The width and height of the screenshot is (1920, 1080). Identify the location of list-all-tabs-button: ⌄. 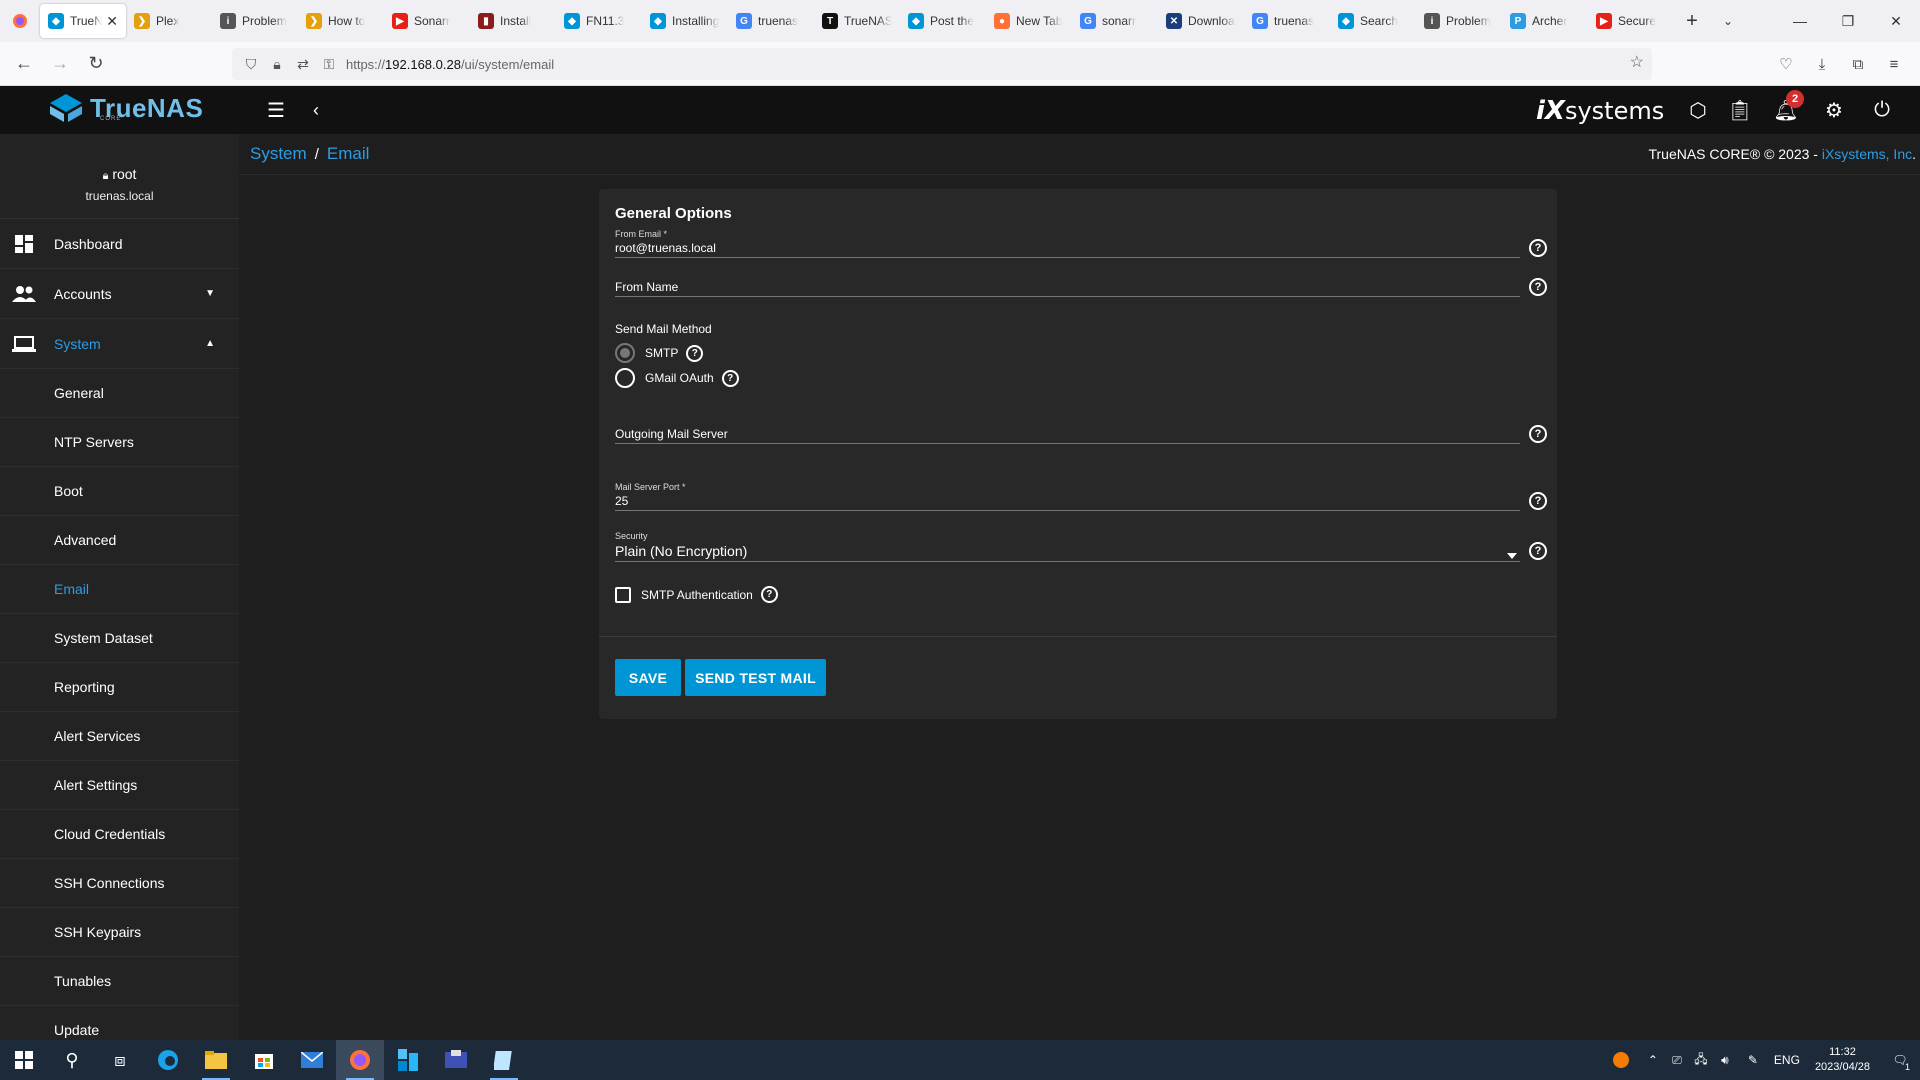
(1728, 21).